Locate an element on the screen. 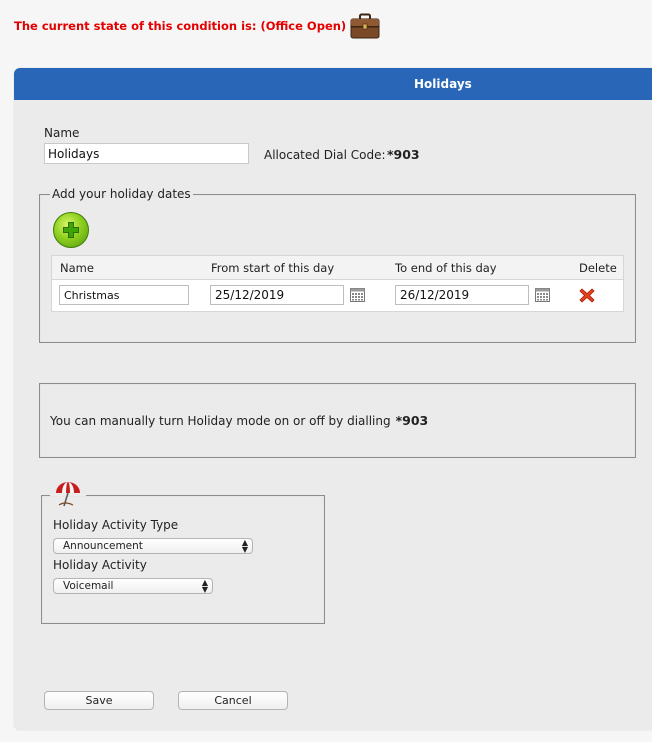 The image size is (652, 742). column-to: To end of this day is located at coordinates (446, 267).